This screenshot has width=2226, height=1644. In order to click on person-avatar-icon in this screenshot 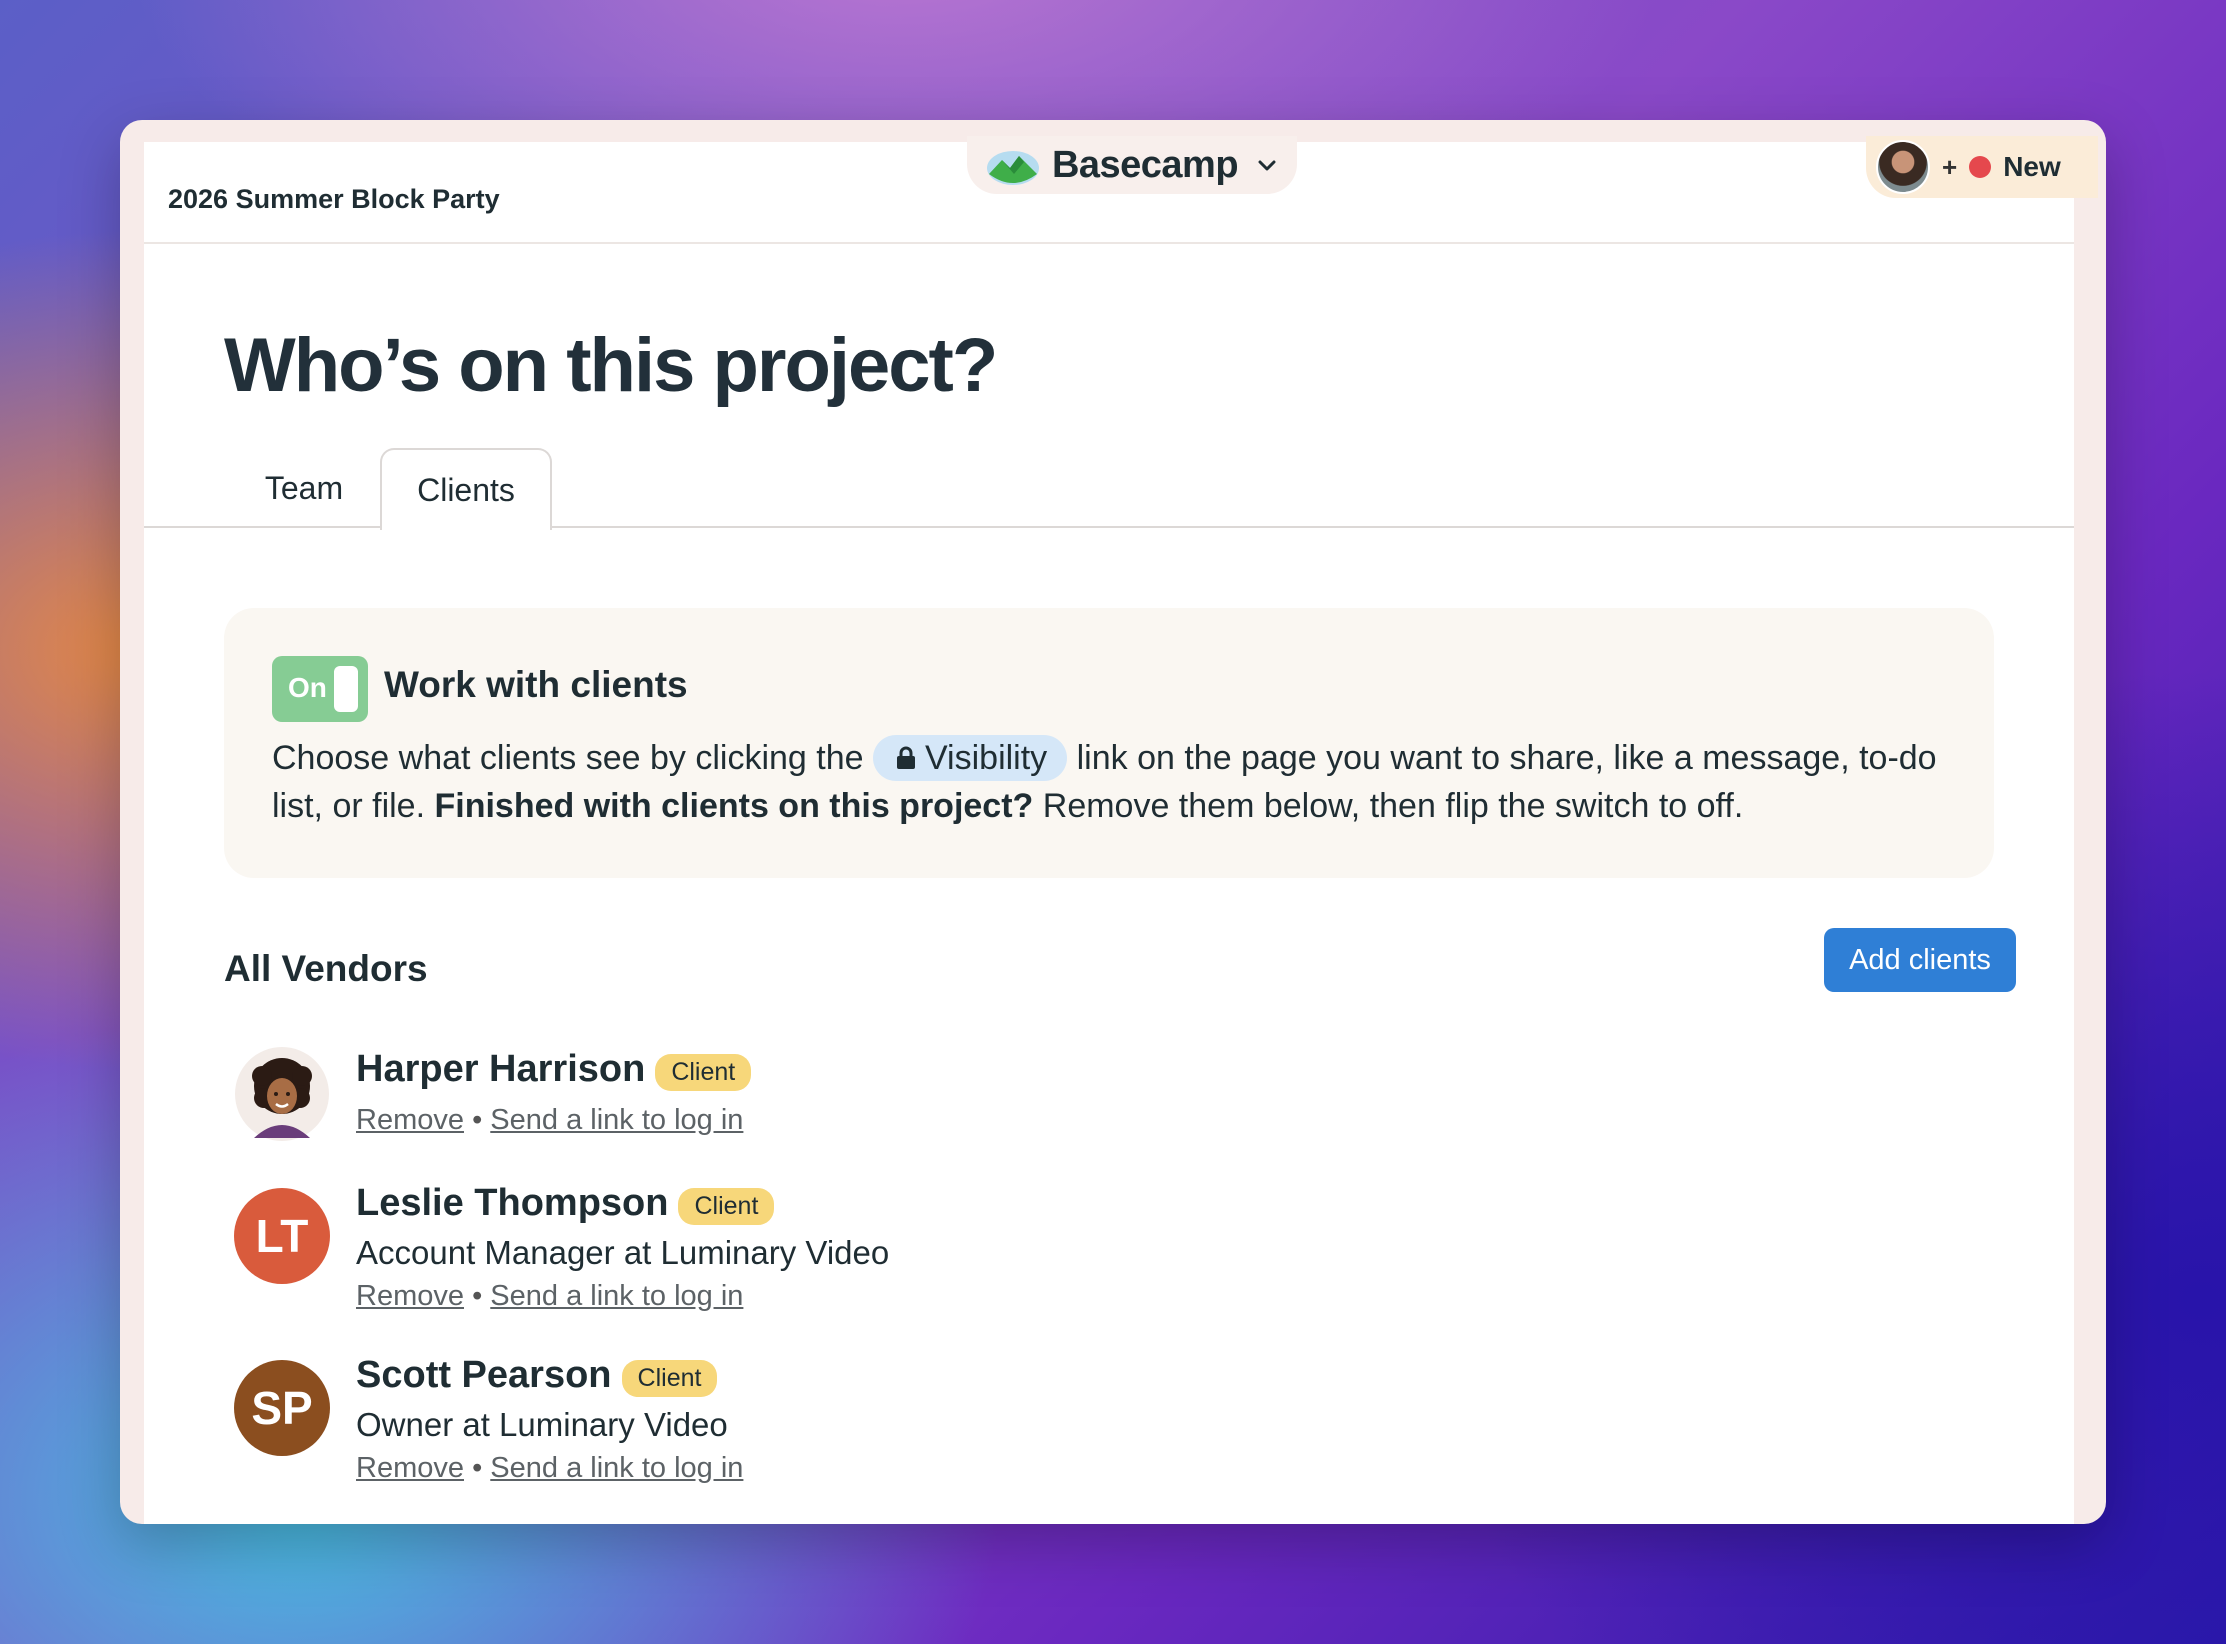, I will do `click(282, 1094)`.